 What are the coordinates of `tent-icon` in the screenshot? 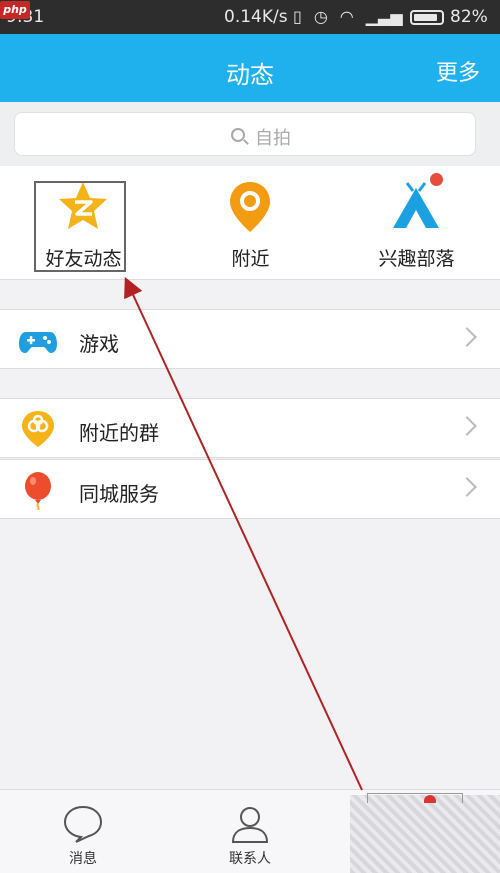 It's located at (416, 205).